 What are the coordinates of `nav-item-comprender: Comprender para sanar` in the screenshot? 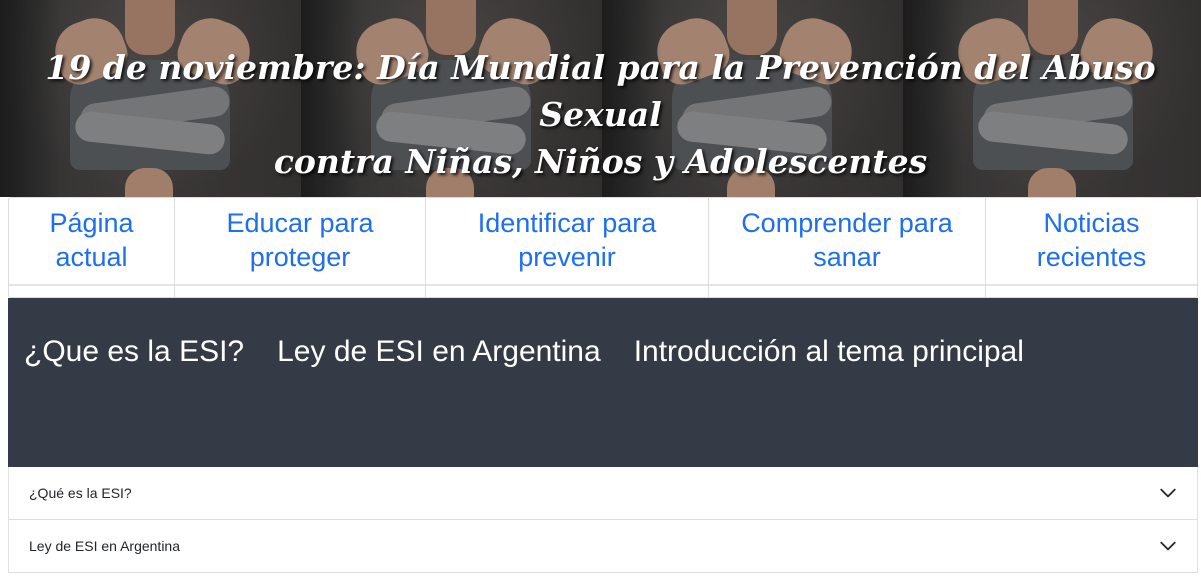 It's located at (847, 247).